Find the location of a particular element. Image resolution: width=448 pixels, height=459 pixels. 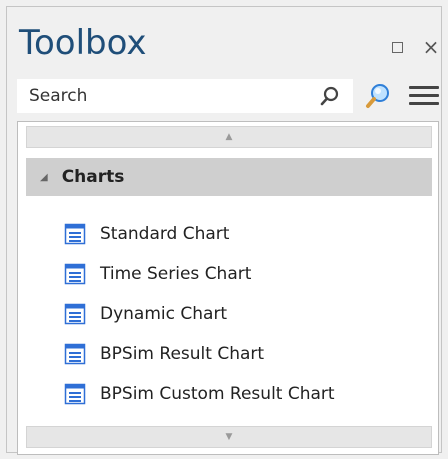

hamburger-menu-icon is located at coordinates (424, 97).